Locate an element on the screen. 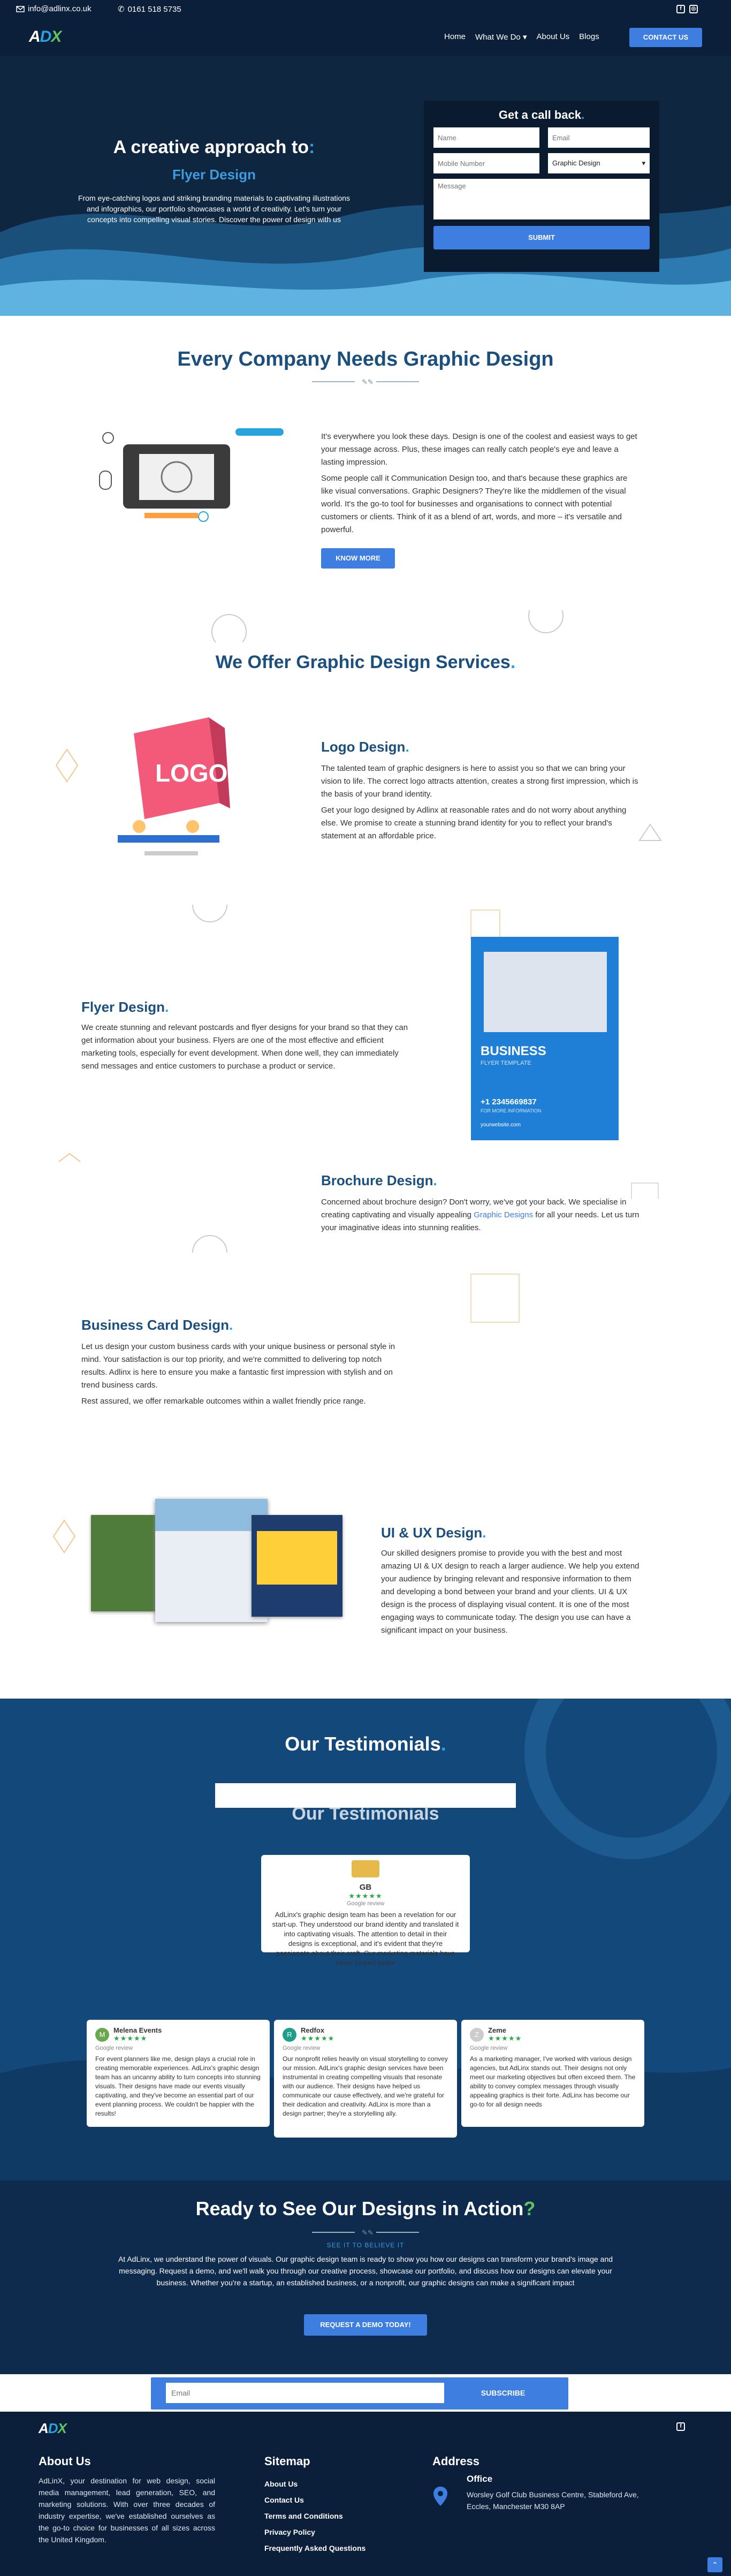 The height and width of the screenshot is (2576, 731). nav-what-we-do: What We Do ▾ is located at coordinates (501, 37).